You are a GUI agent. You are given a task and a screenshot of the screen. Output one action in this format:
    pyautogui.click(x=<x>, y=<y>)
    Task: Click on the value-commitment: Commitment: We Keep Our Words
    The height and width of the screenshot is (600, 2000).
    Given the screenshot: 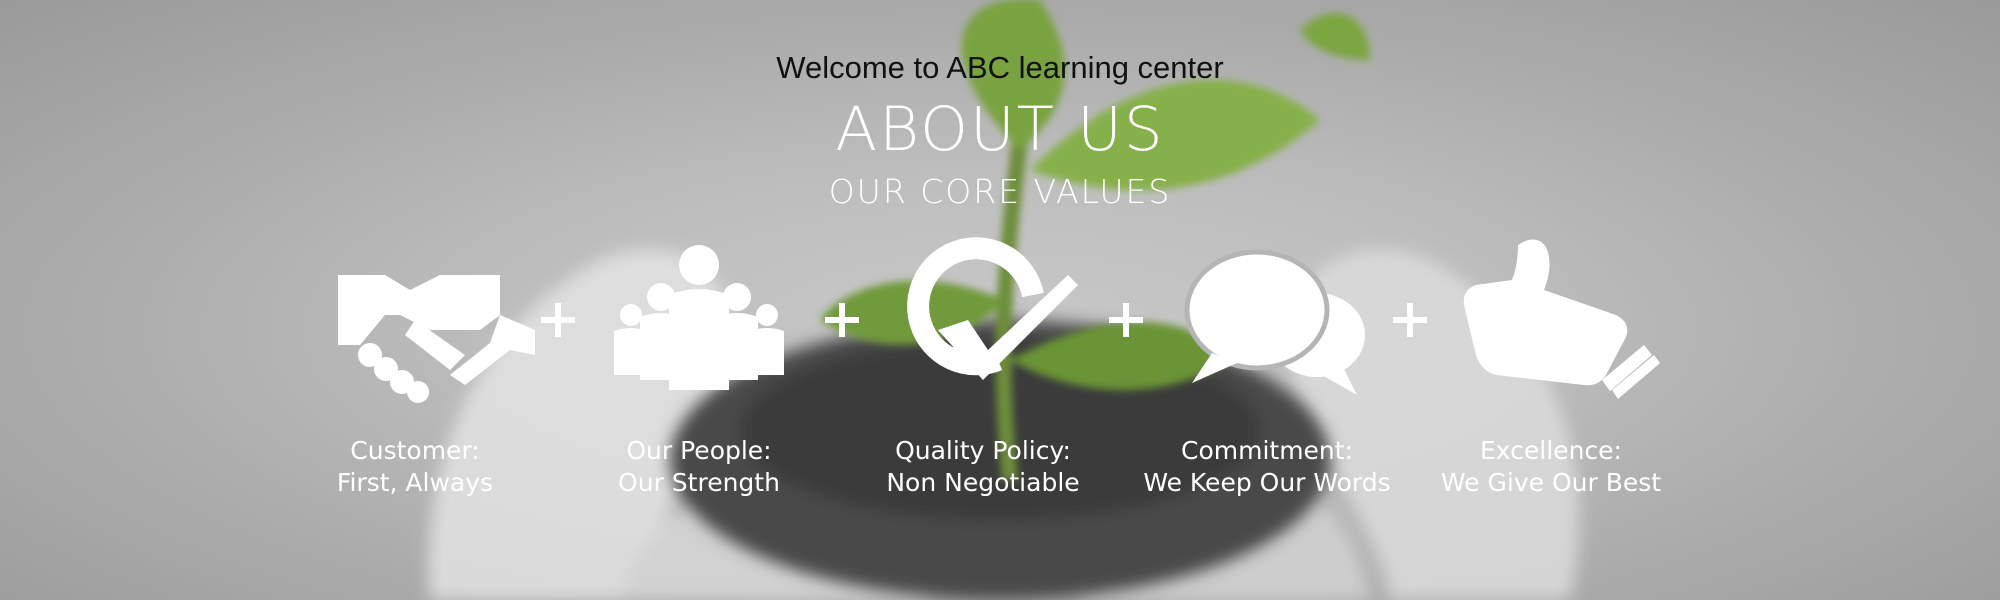 What is the action you would take?
    pyautogui.click(x=1267, y=380)
    